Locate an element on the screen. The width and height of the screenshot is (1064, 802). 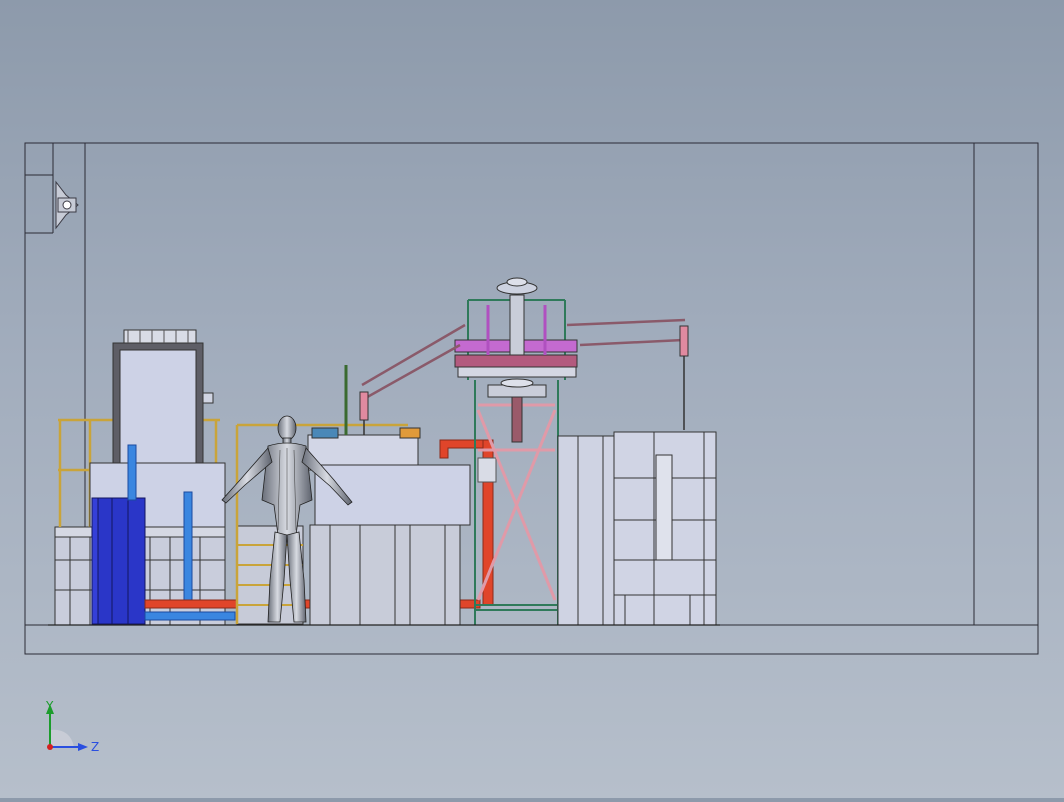
plate-heat-exchanger is located at coordinates (118, 561).